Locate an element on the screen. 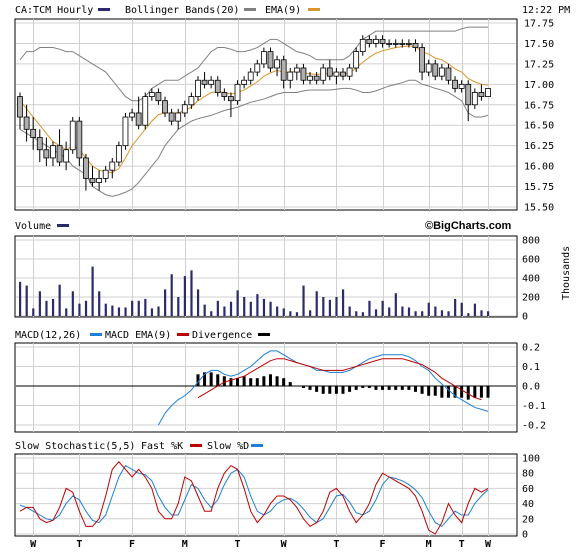 The height and width of the screenshot is (553, 579). stoch-tick-label: 0 is located at coordinates (525, 535).